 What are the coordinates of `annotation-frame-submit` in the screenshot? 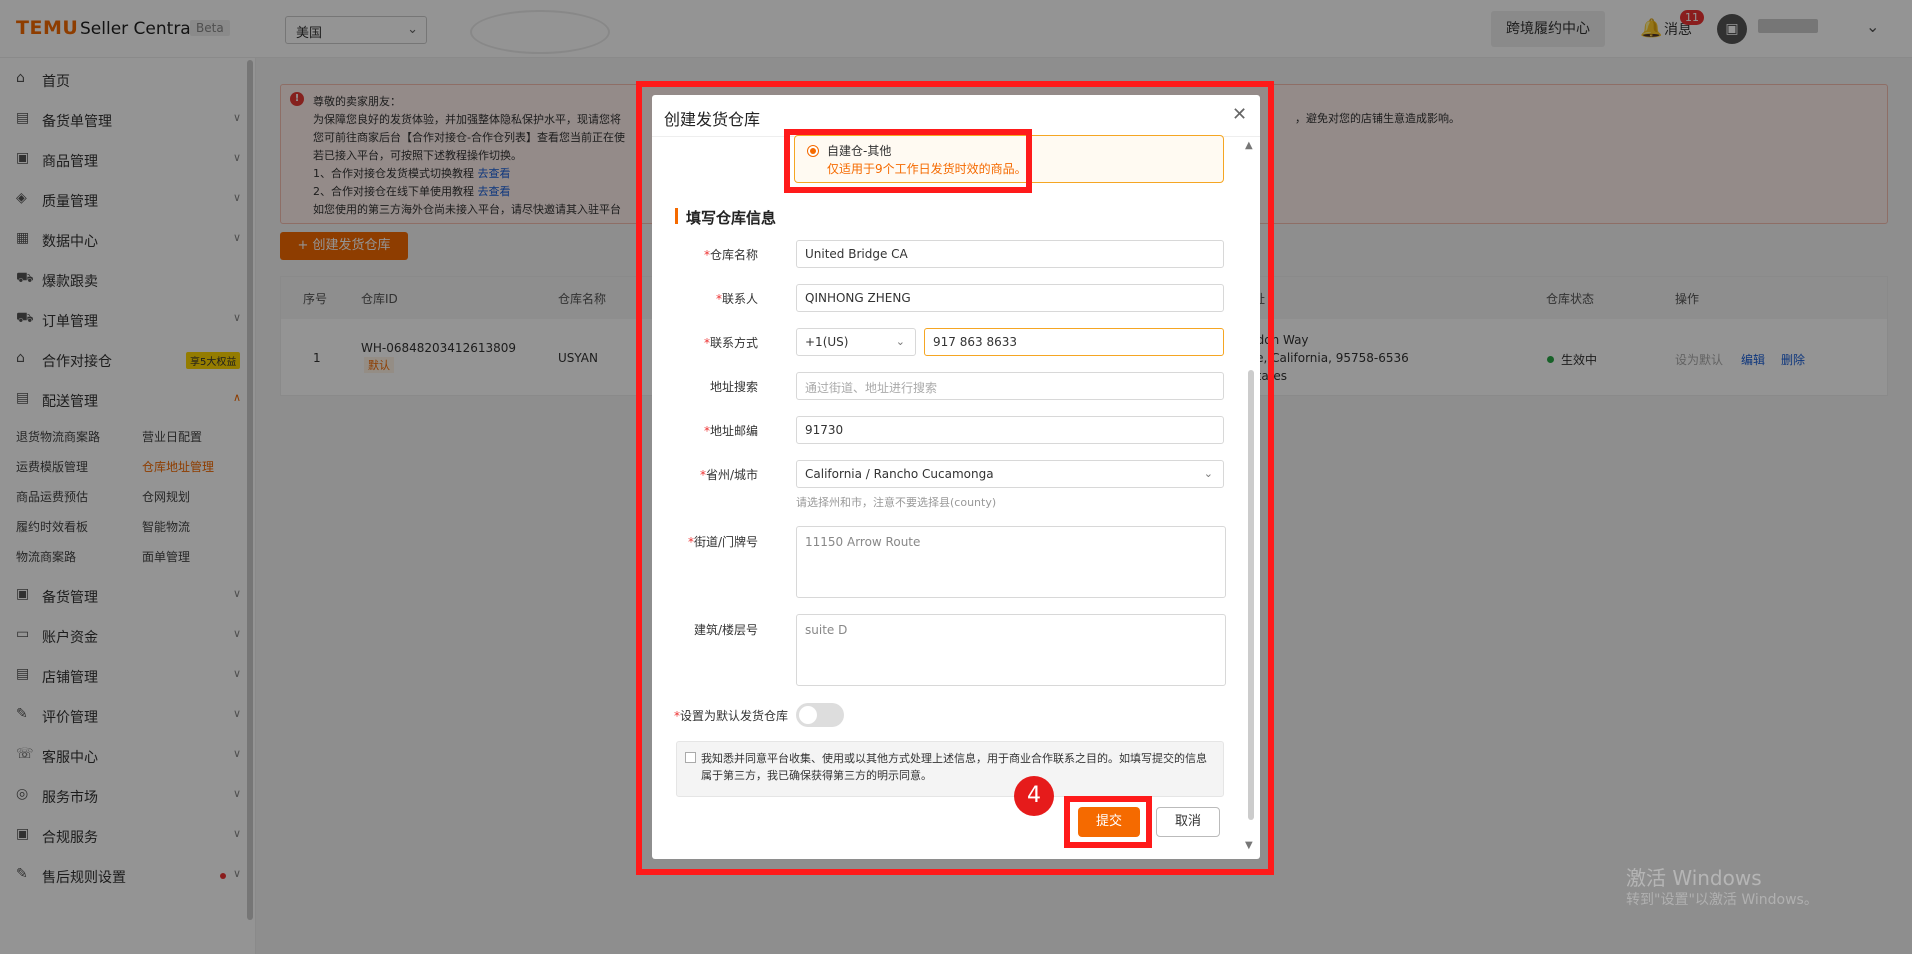 It's located at (1108, 822).